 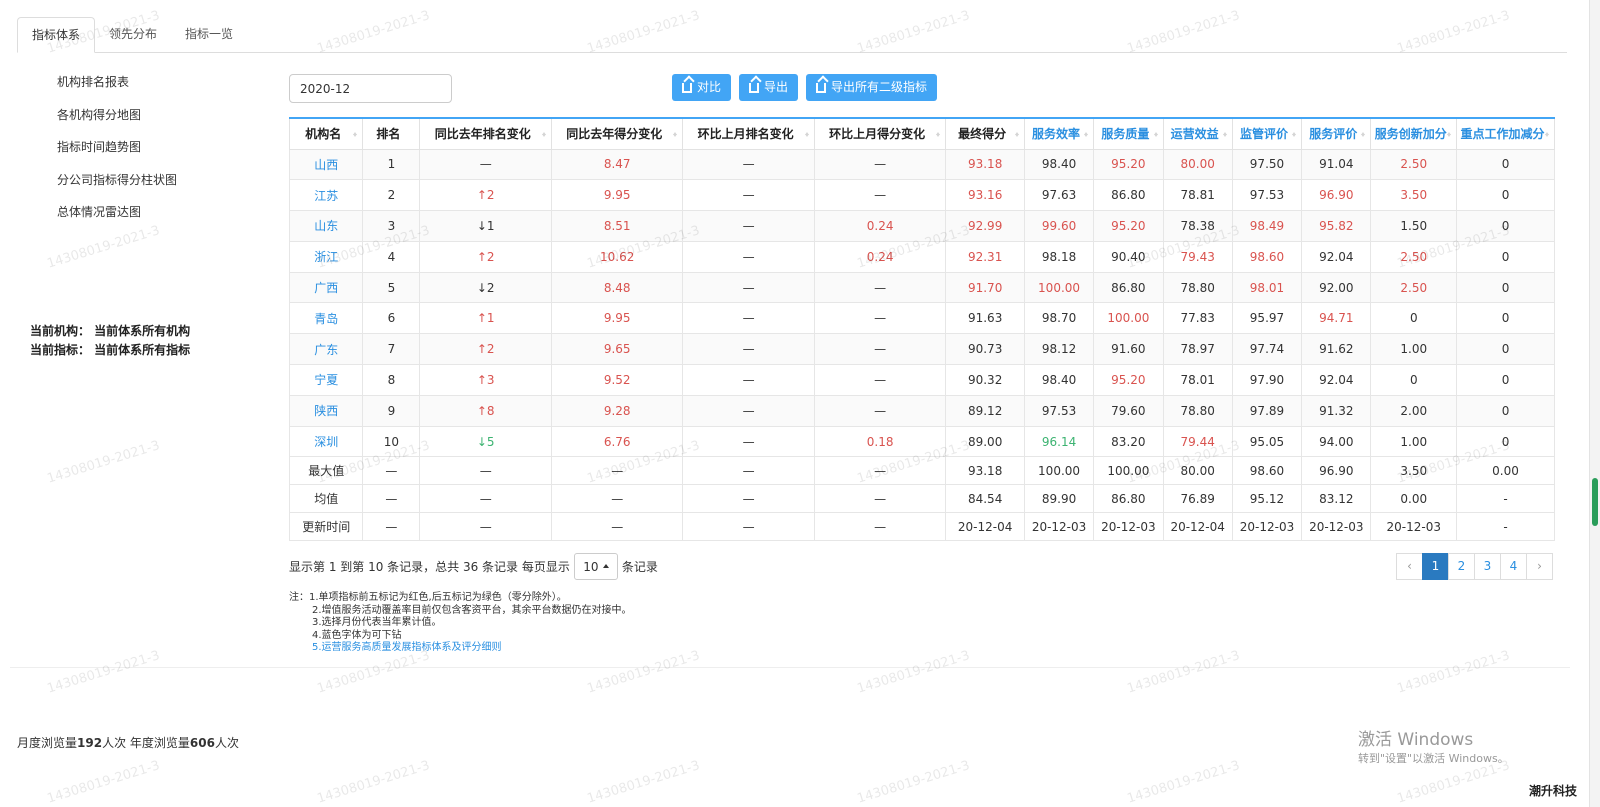 I want to click on vertical-scrollbar, so click(x=1594, y=403).